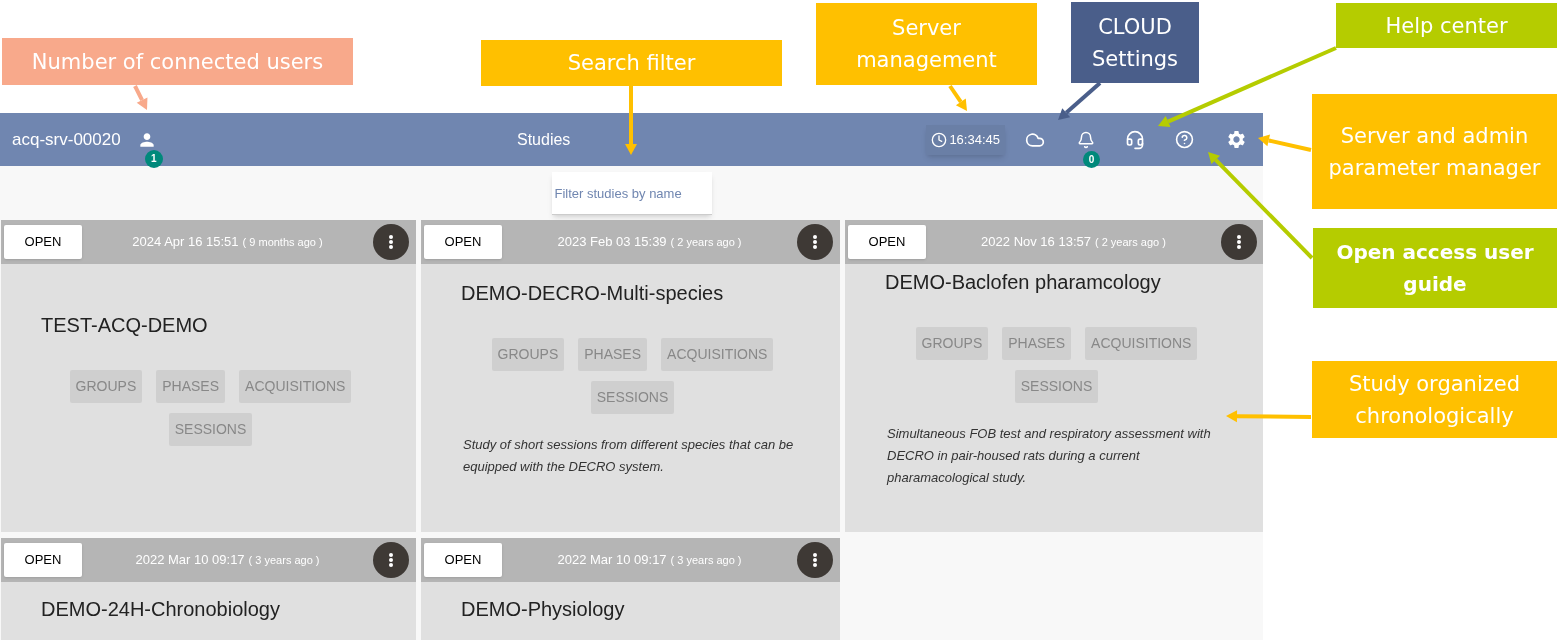  Describe the element at coordinates (543, 609) in the screenshot. I see `study-title: DEMO-Physiology` at that location.